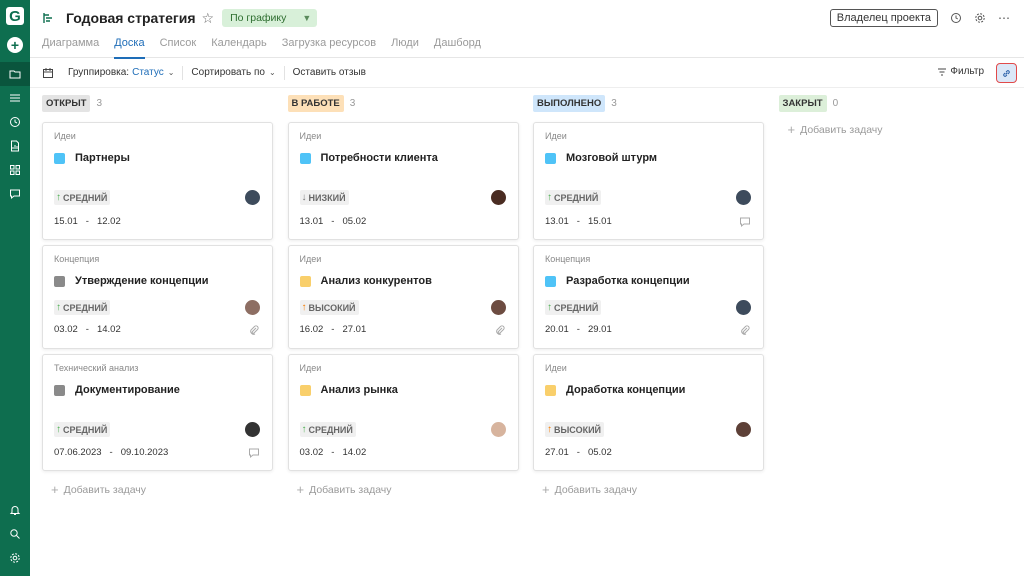 The height and width of the screenshot is (576, 1024). What do you see at coordinates (614, 103) in the screenshot?
I see `column-count: 3` at bounding box center [614, 103].